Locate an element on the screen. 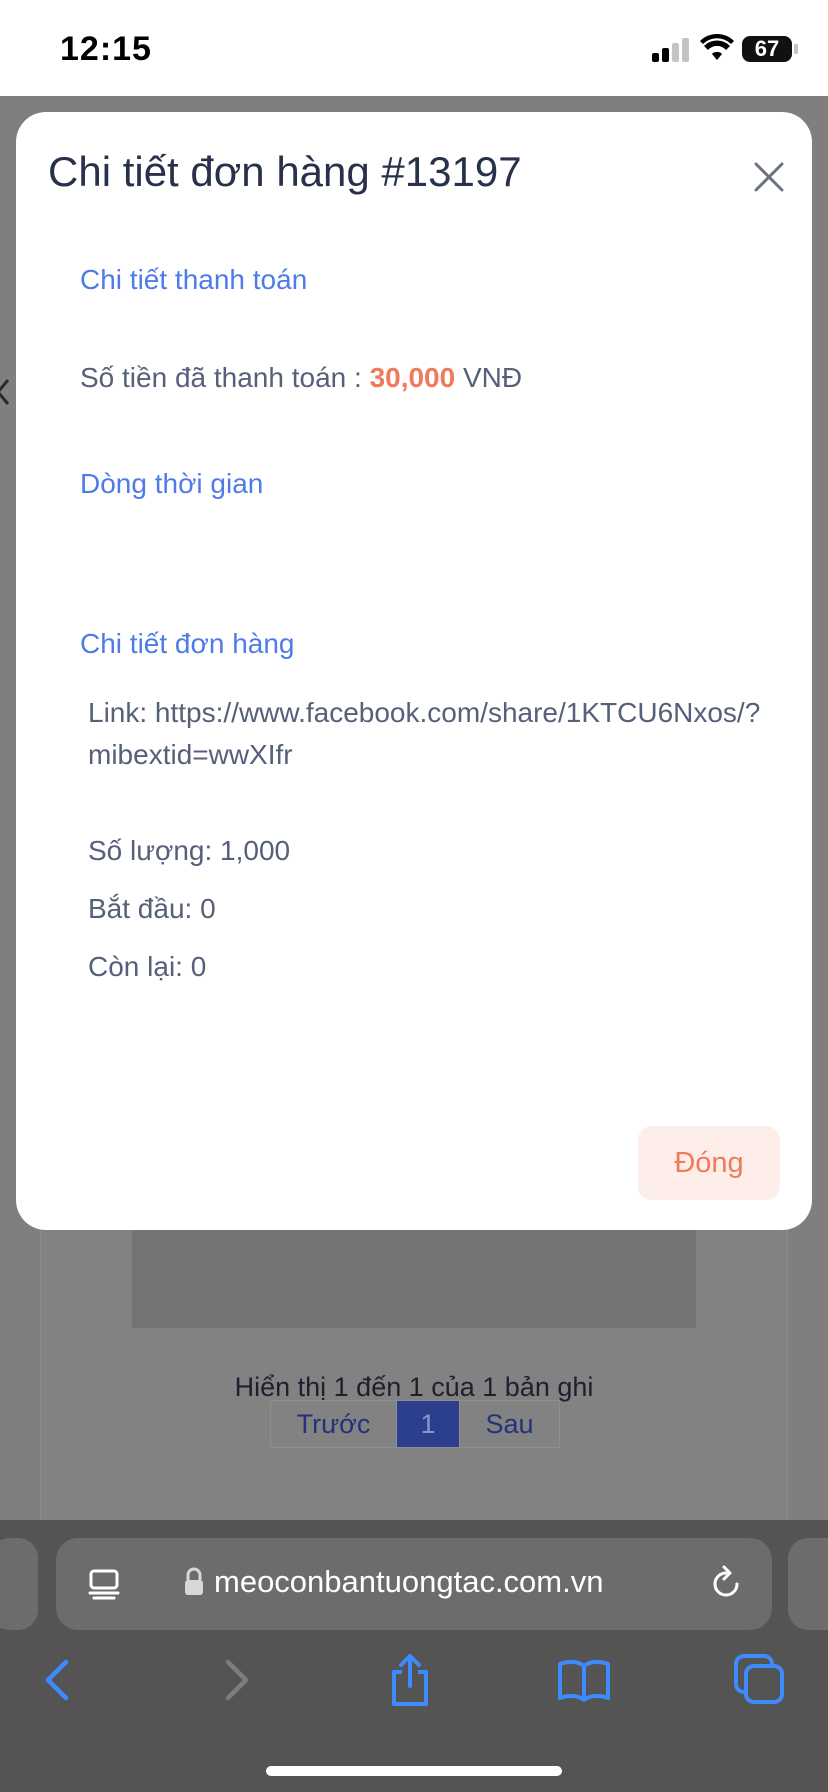 The height and width of the screenshot is (1792, 828). order-remaining: Còn lại: 0 is located at coordinates (147, 966).